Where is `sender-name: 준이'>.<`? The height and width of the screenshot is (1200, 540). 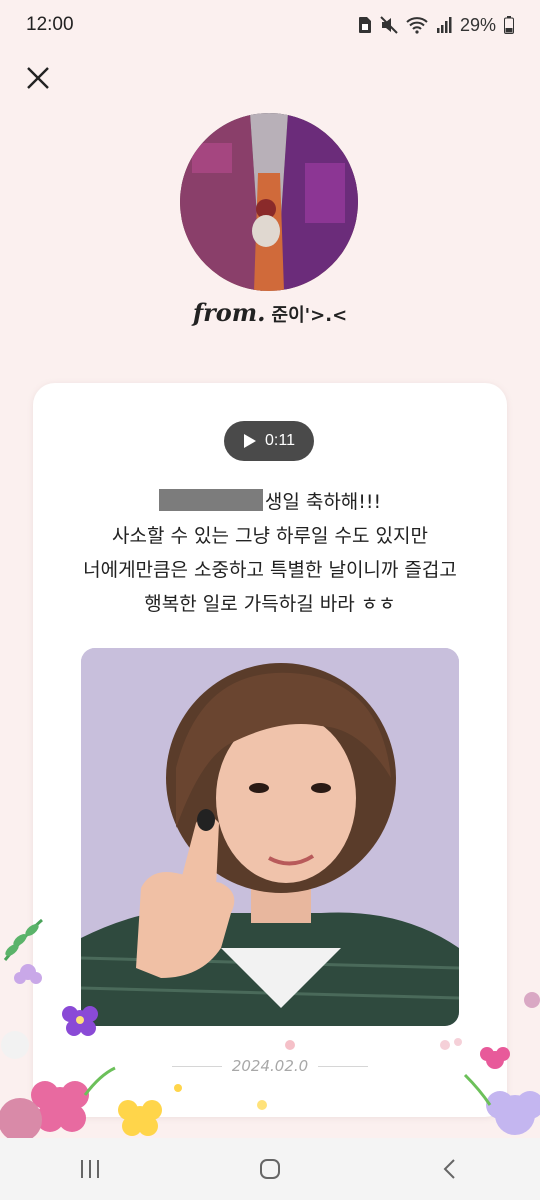 sender-name: 준이'>.< is located at coordinates (309, 315).